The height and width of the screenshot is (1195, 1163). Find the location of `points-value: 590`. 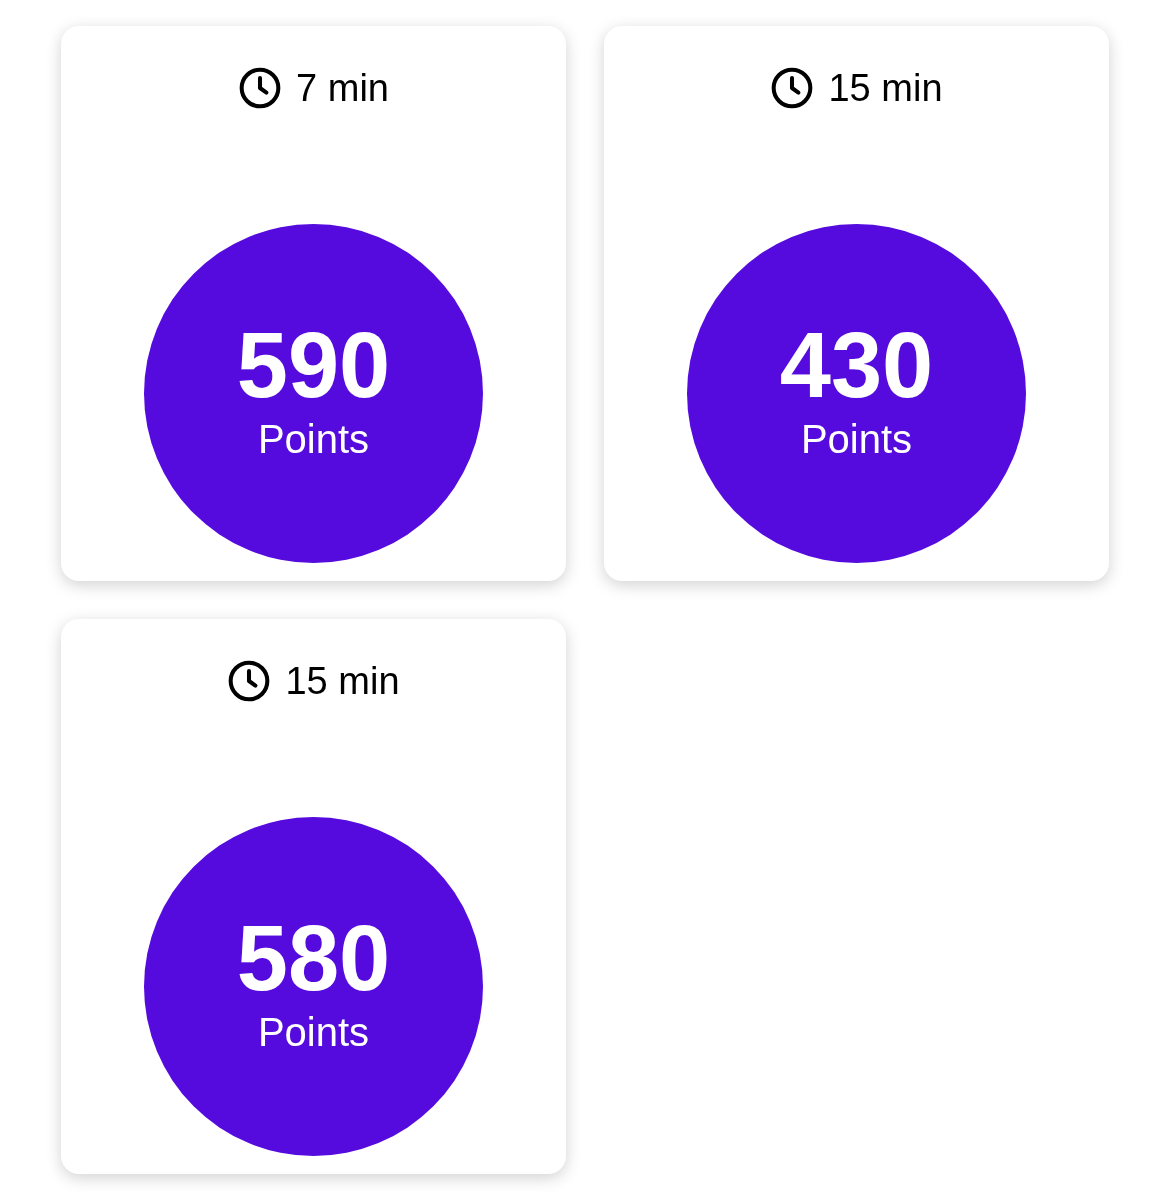

points-value: 590 is located at coordinates (313, 364).